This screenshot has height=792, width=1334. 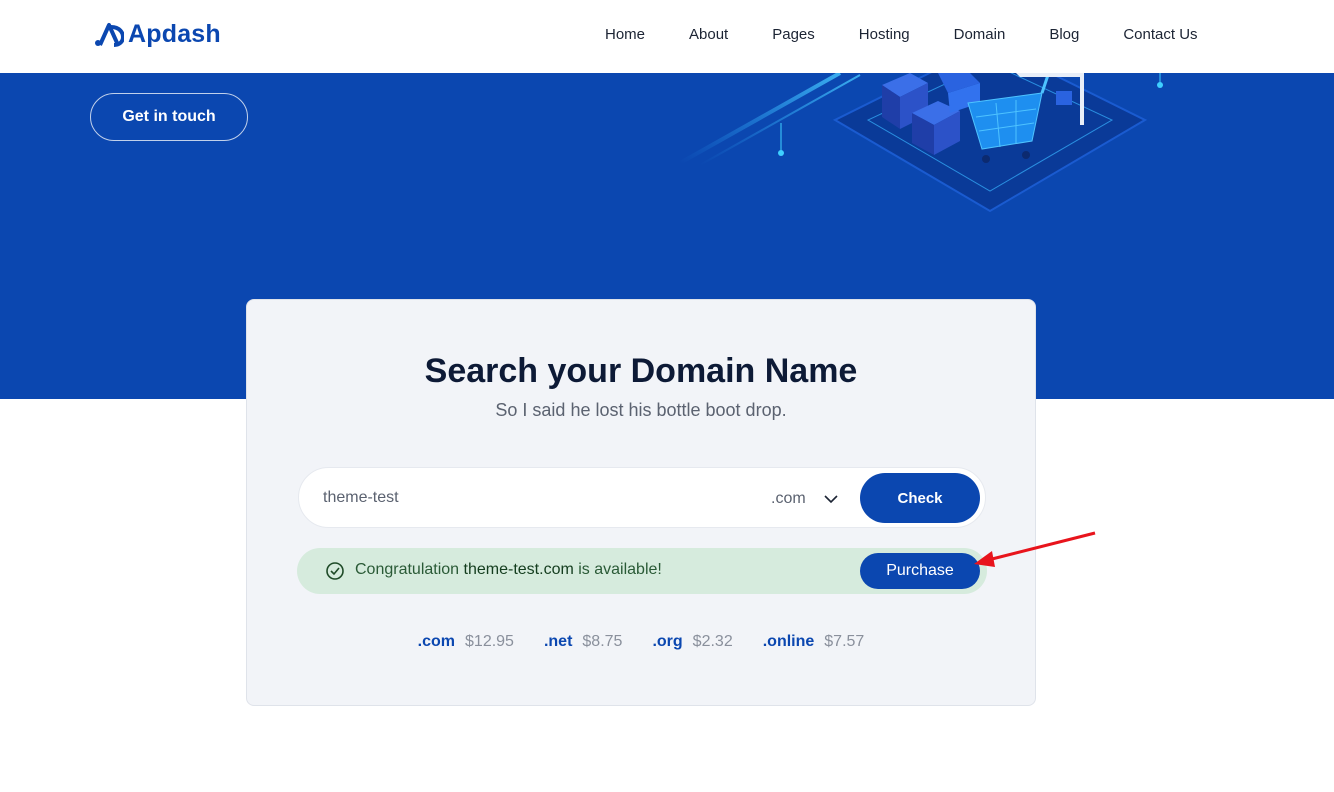 What do you see at coordinates (884, 34) in the screenshot?
I see `nav-item-hosting: Hosting` at bounding box center [884, 34].